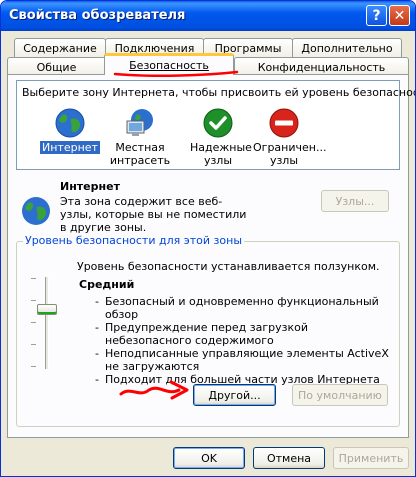 This screenshot has width=416, height=477. What do you see at coordinates (90, 186) in the screenshot?
I see `zone-detail-title: Интернет` at bounding box center [90, 186].